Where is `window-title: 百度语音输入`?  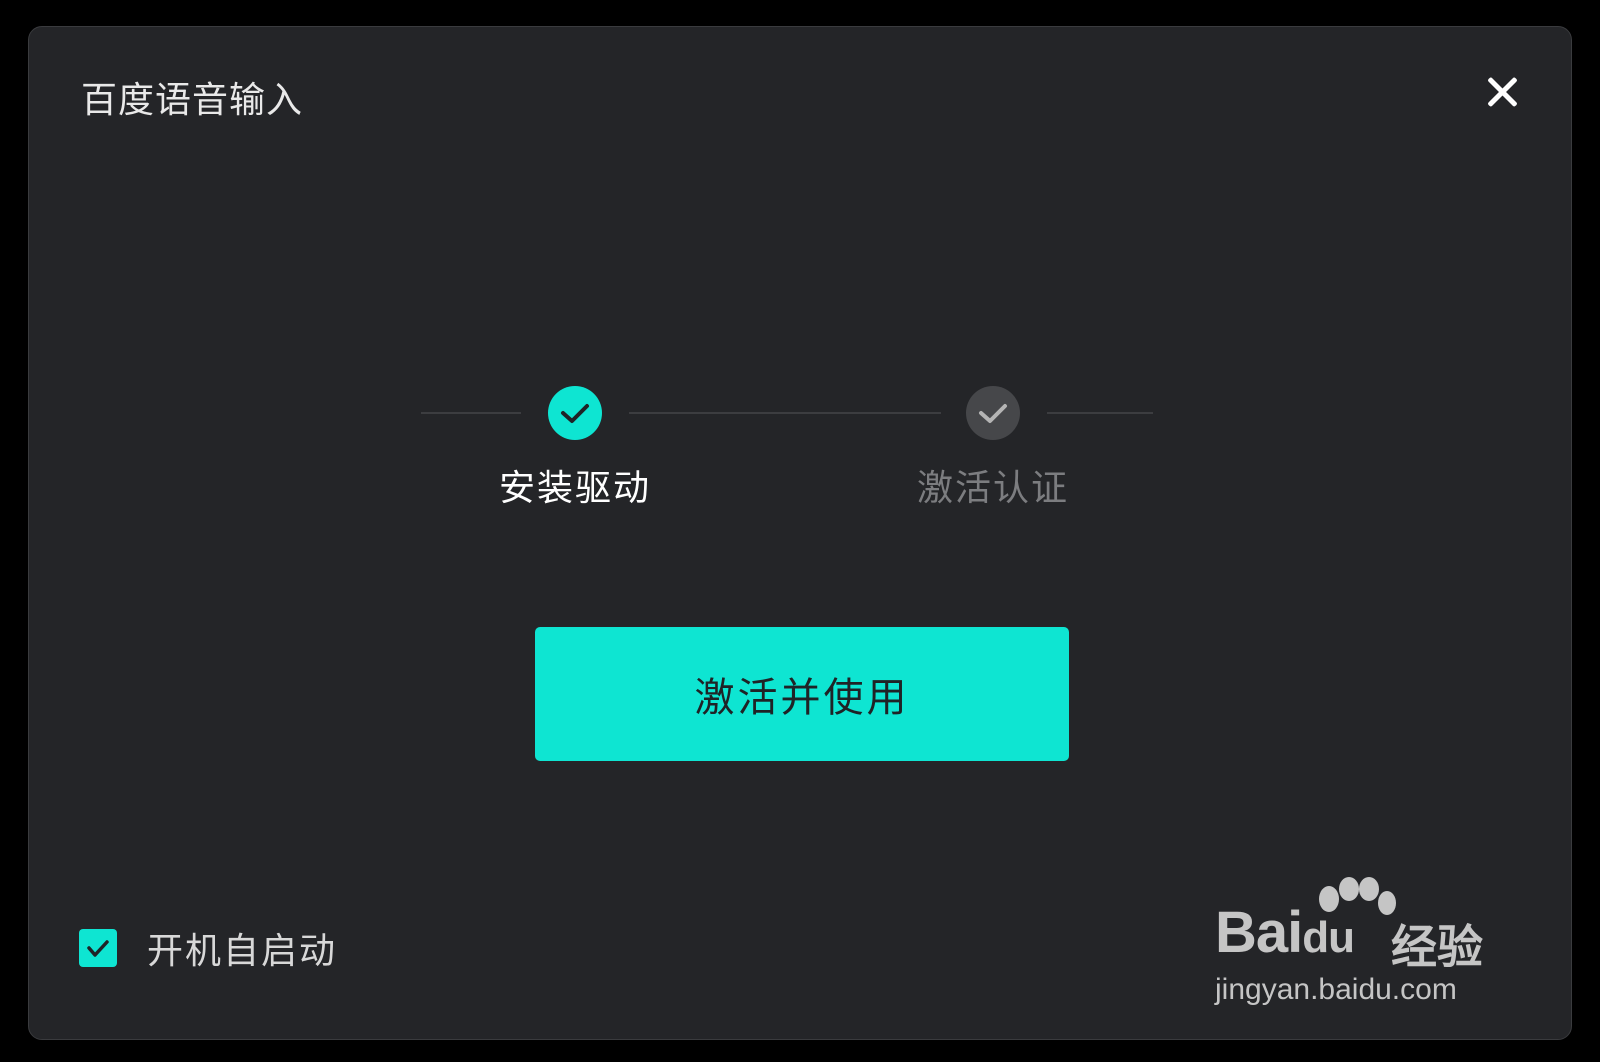
window-title: 百度语音输入 is located at coordinates (192, 100).